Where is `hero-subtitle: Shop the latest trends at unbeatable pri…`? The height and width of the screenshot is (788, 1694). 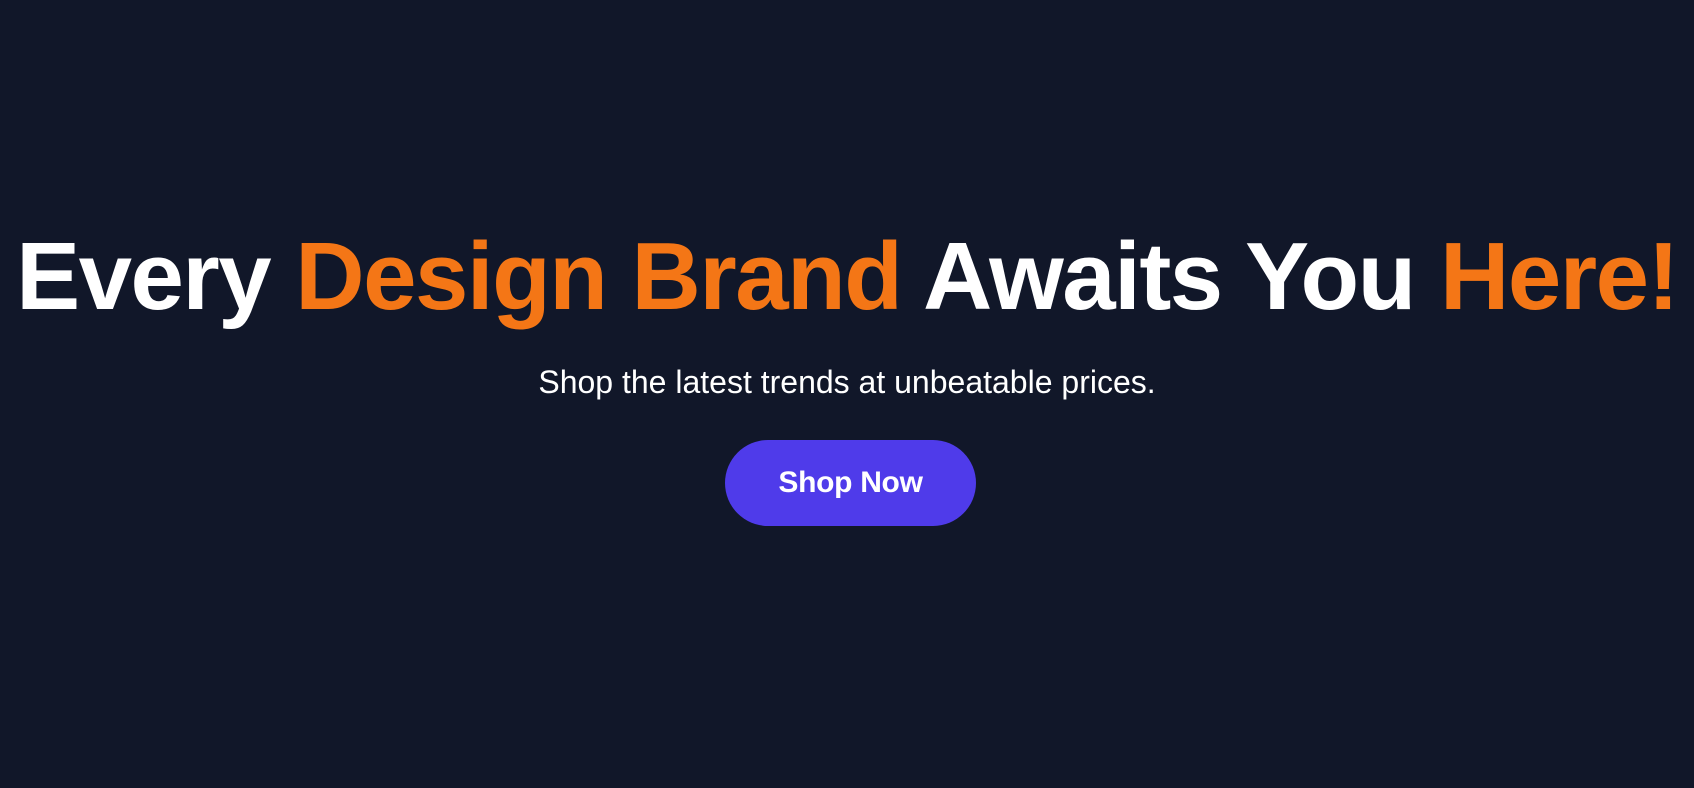 hero-subtitle: Shop the latest trends at unbeatable pri… is located at coordinates (847, 382).